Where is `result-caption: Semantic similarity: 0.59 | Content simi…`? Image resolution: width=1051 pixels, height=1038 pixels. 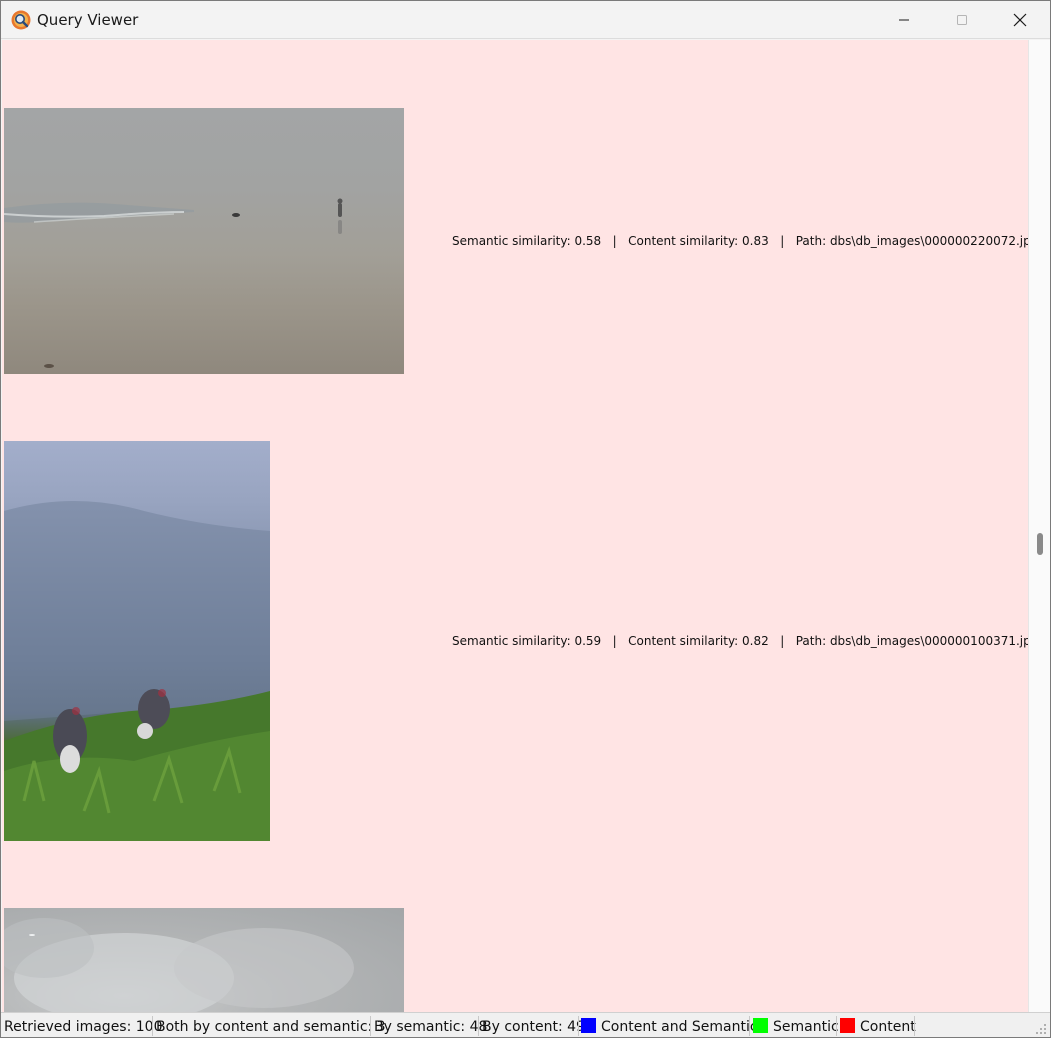 result-caption: Semantic similarity: 0.59 | Content simi… is located at coordinates (740, 641).